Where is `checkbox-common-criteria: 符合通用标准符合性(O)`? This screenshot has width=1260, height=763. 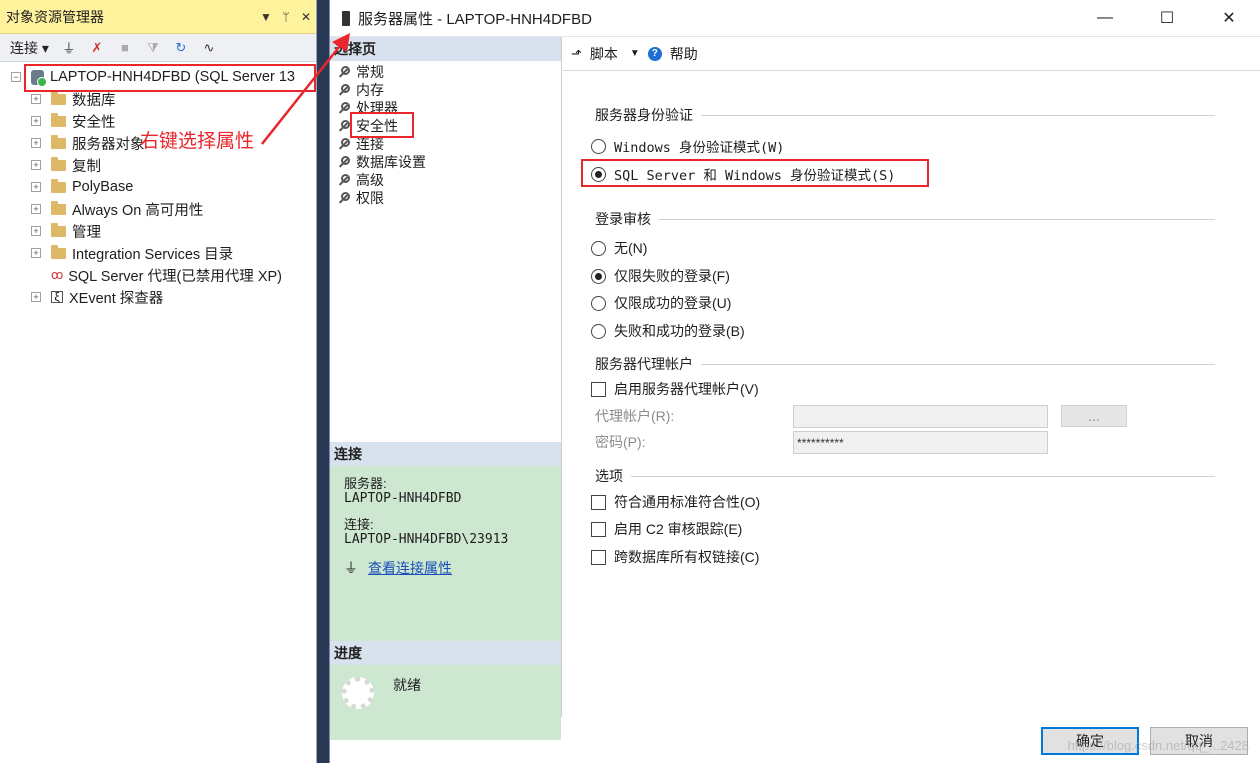
checkbox-common-criteria: 符合通用标准符合性(O) is located at coordinates (675, 502).